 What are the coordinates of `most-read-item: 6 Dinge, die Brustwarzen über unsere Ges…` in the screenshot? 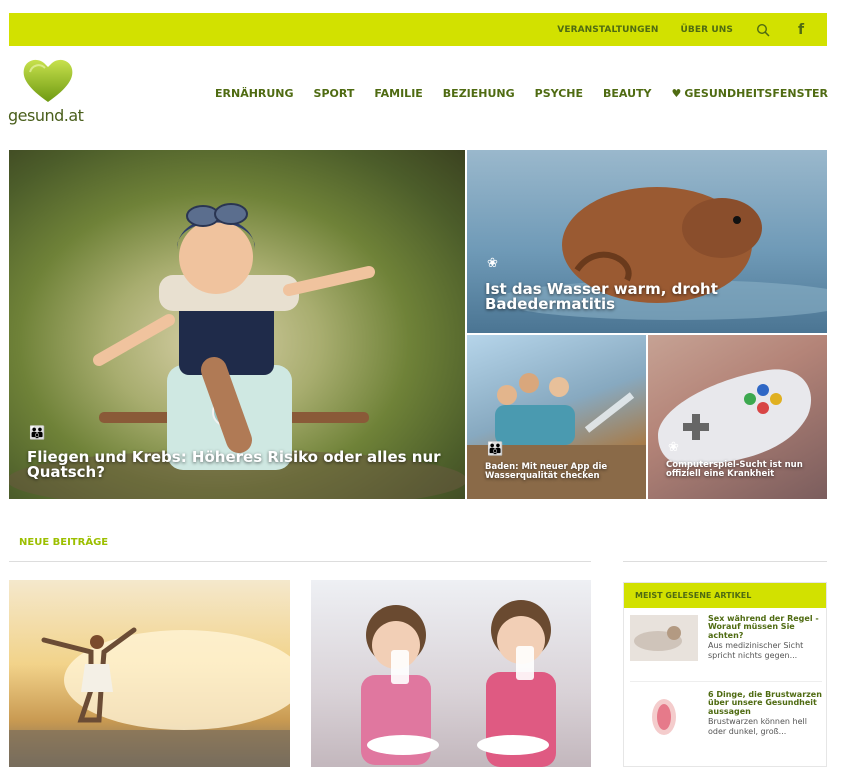 It's located at (726, 713).